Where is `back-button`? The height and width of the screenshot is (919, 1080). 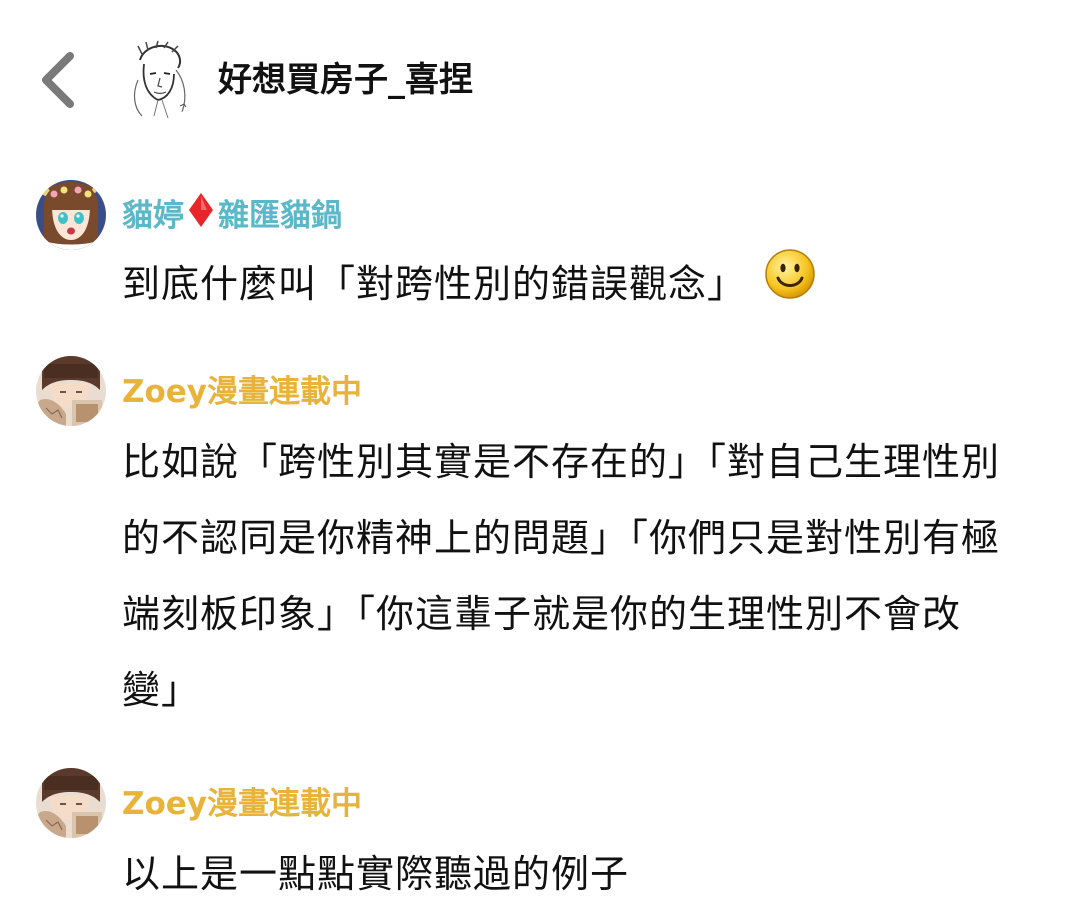
back-button is located at coordinates (58, 80).